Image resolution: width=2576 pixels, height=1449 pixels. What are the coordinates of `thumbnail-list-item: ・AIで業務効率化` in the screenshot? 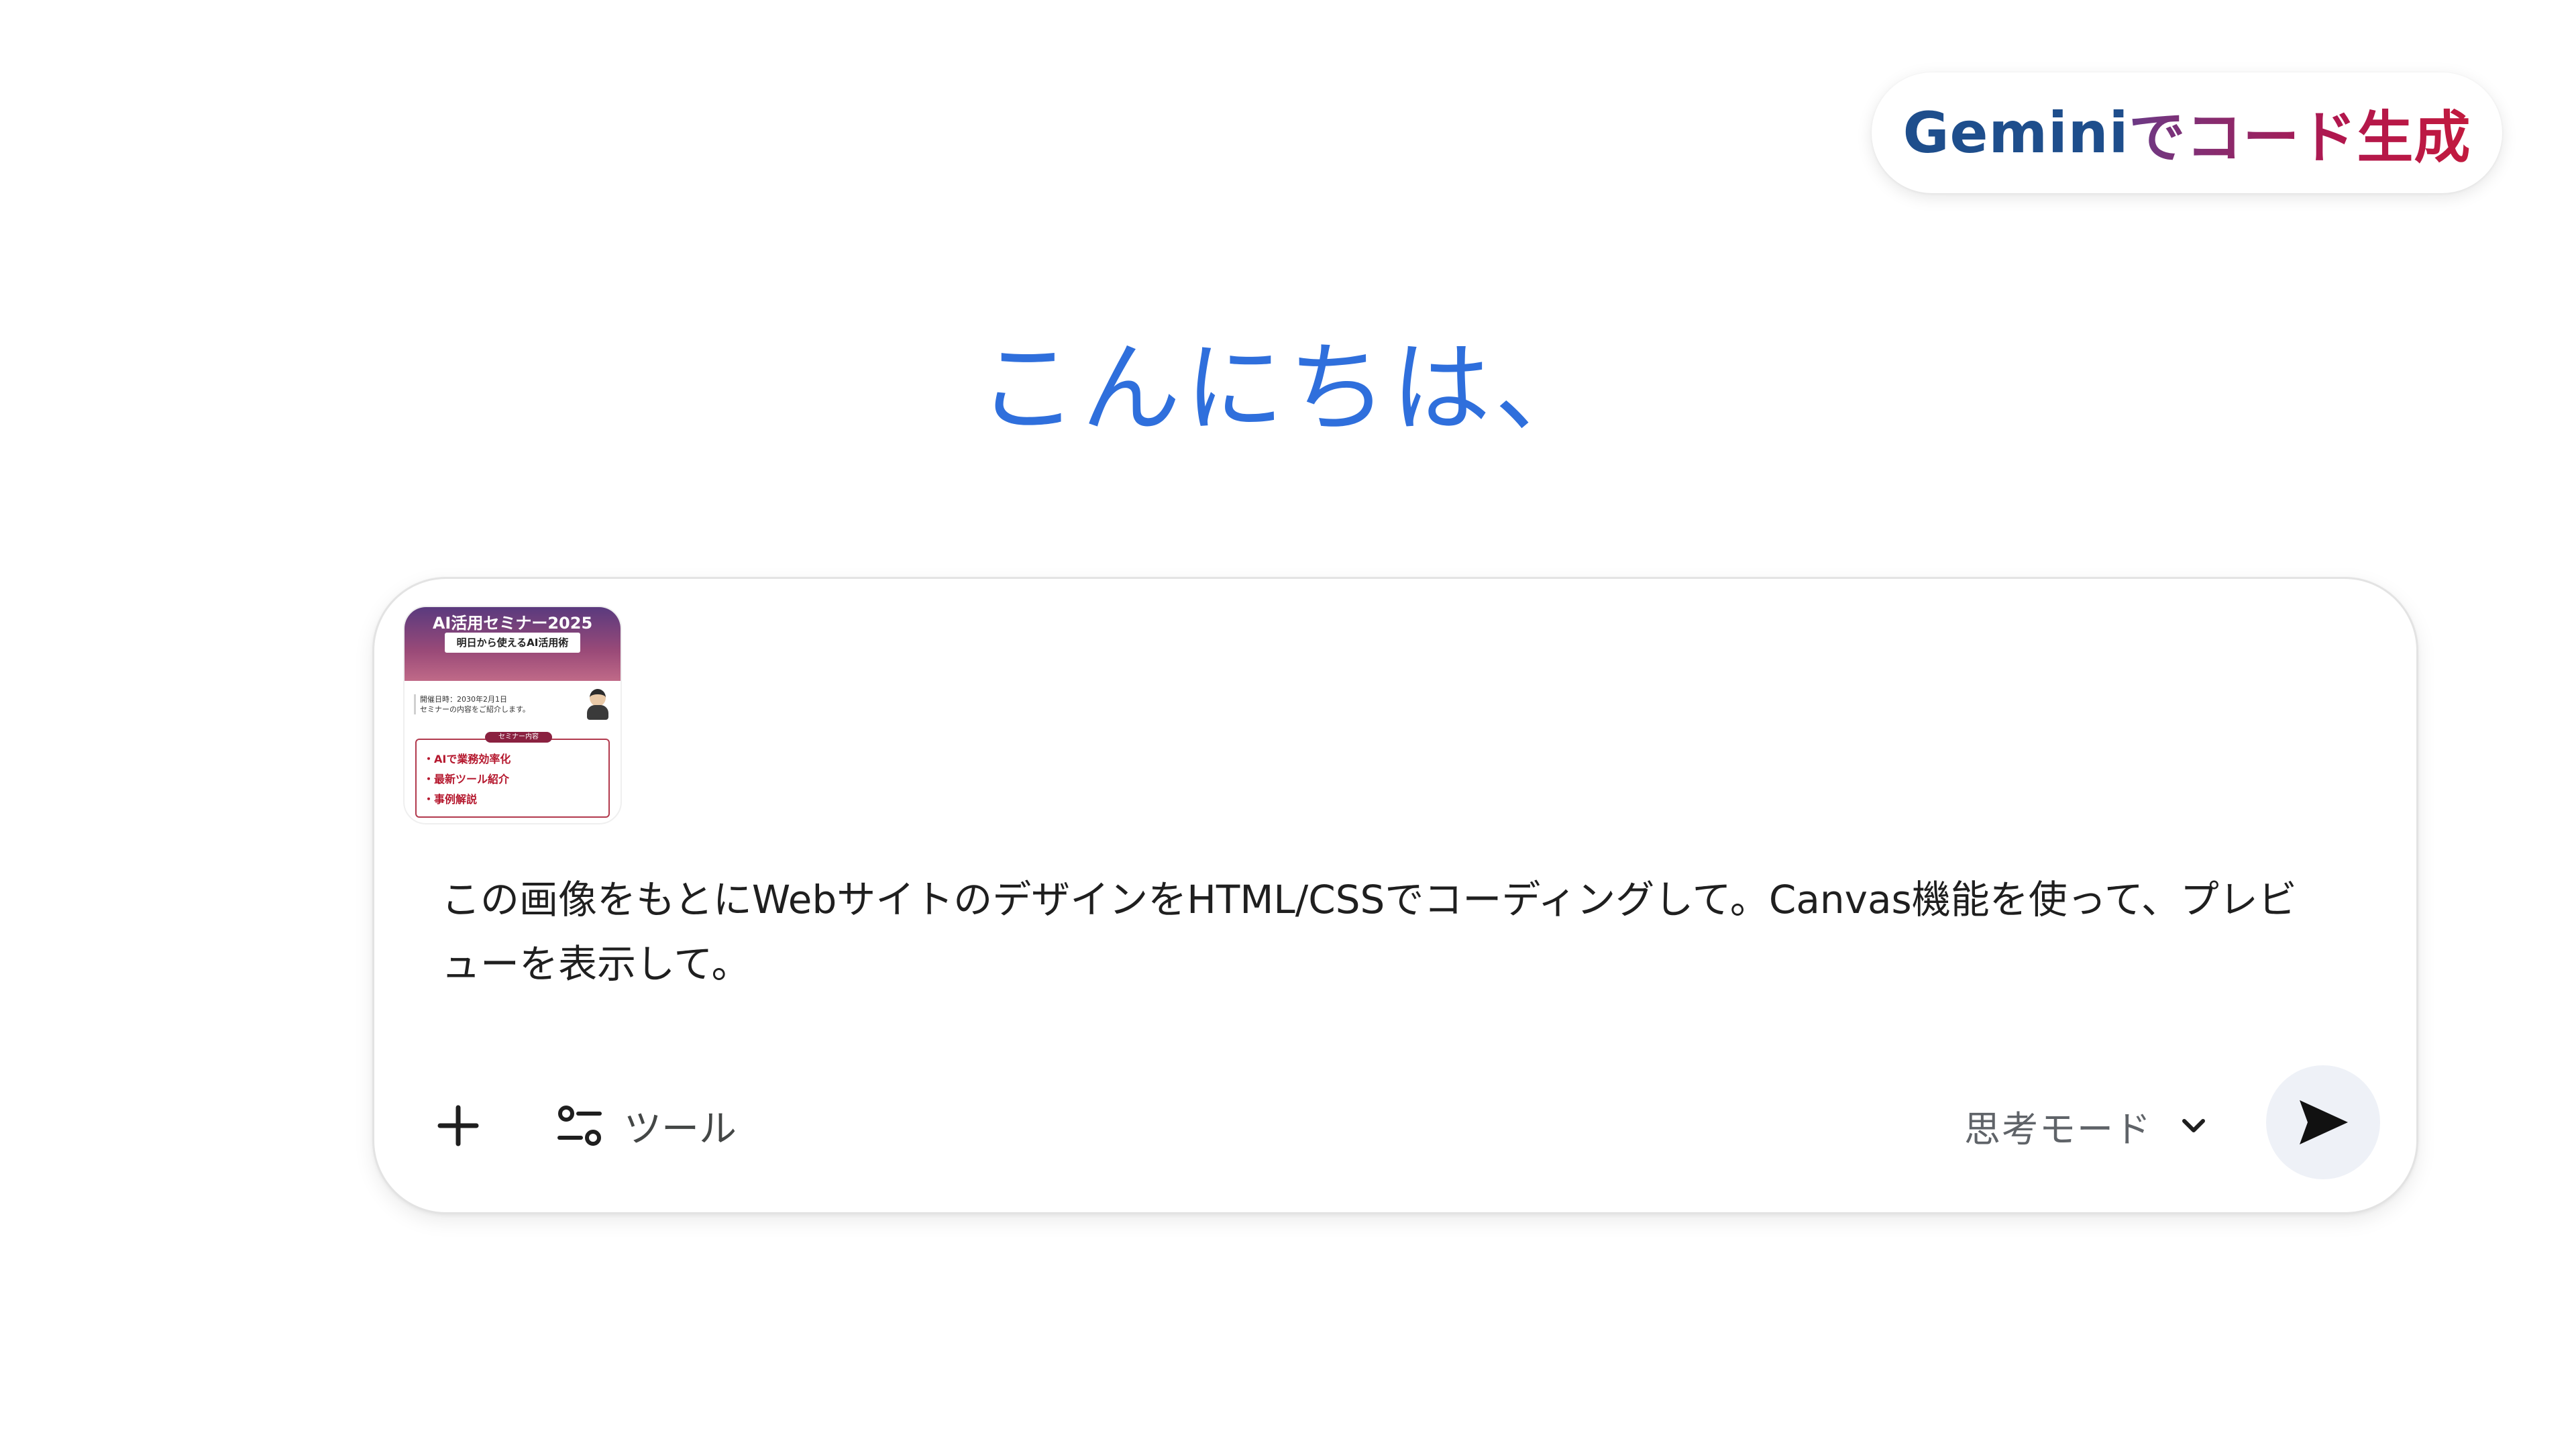 It's located at (467, 759).